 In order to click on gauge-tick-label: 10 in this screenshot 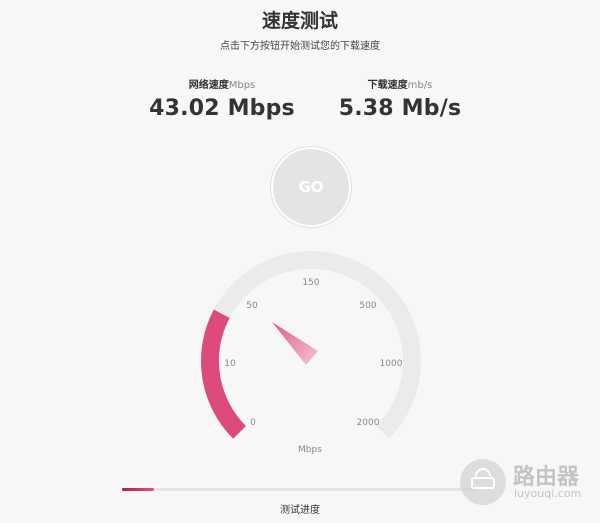, I will do `click(230, 364)`.